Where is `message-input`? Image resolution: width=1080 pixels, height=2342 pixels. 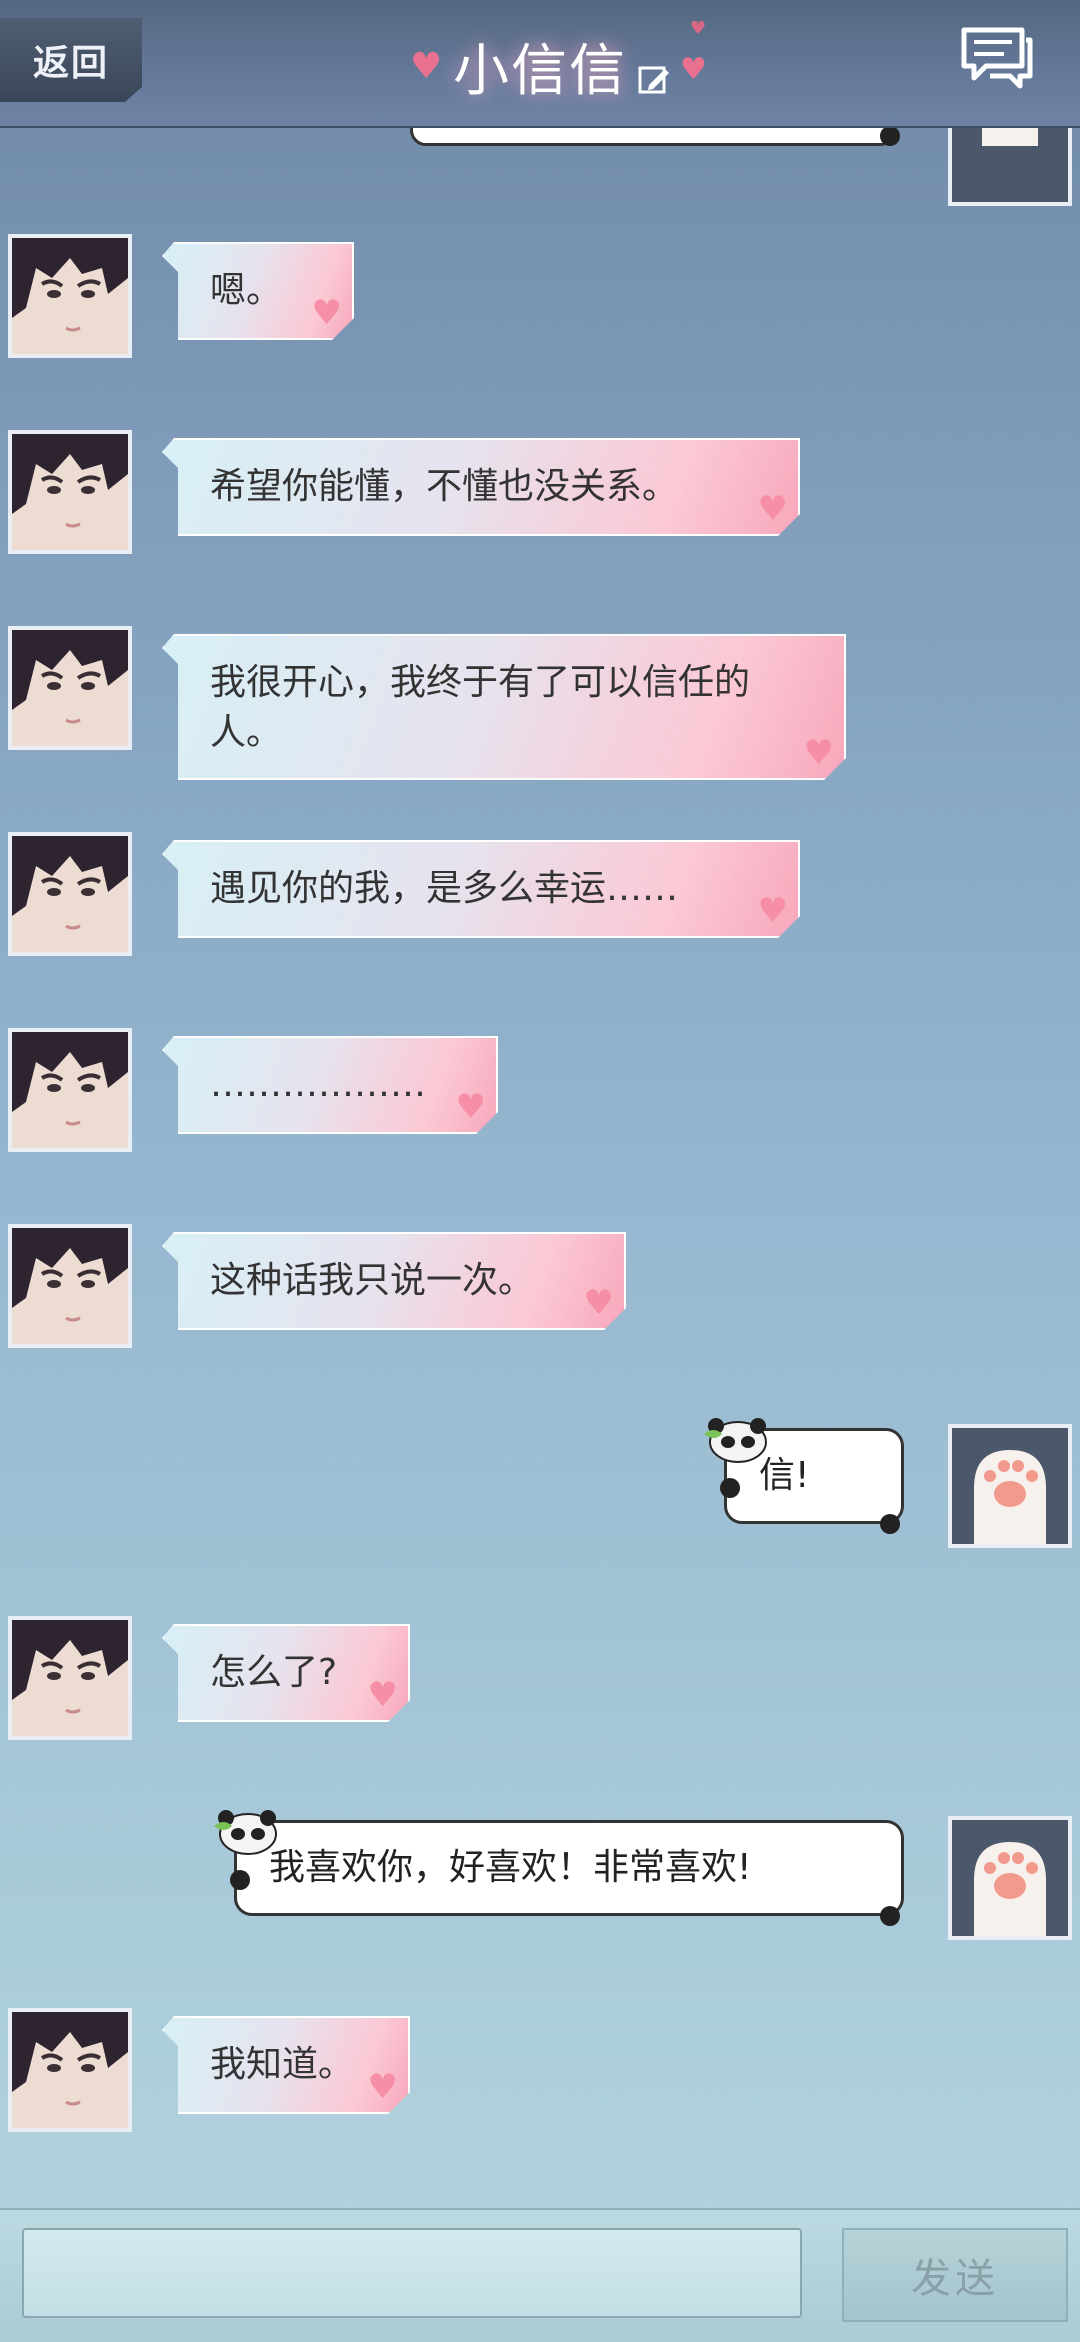
message-input is located at coordinates (412, 2273).